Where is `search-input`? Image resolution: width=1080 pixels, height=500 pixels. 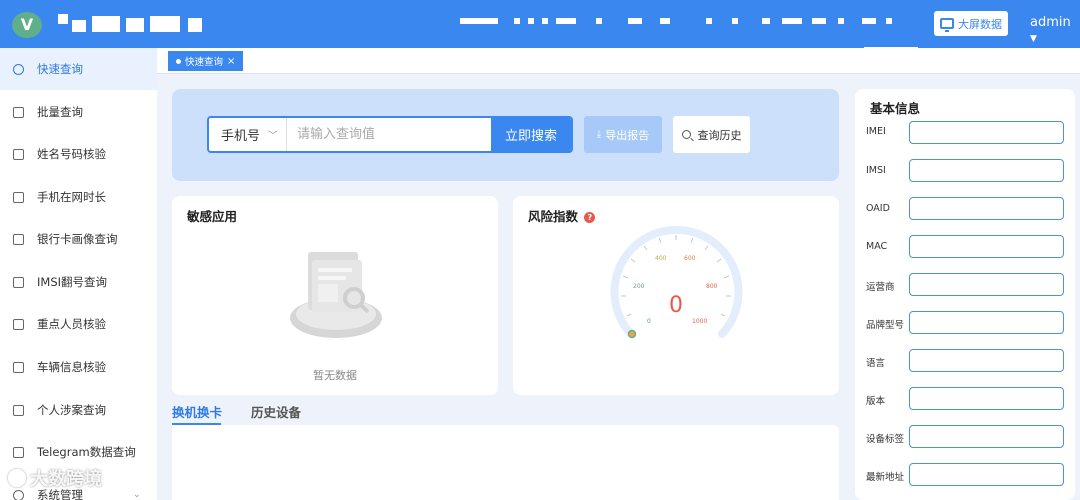
search-input is located at coordinates (389, 134).